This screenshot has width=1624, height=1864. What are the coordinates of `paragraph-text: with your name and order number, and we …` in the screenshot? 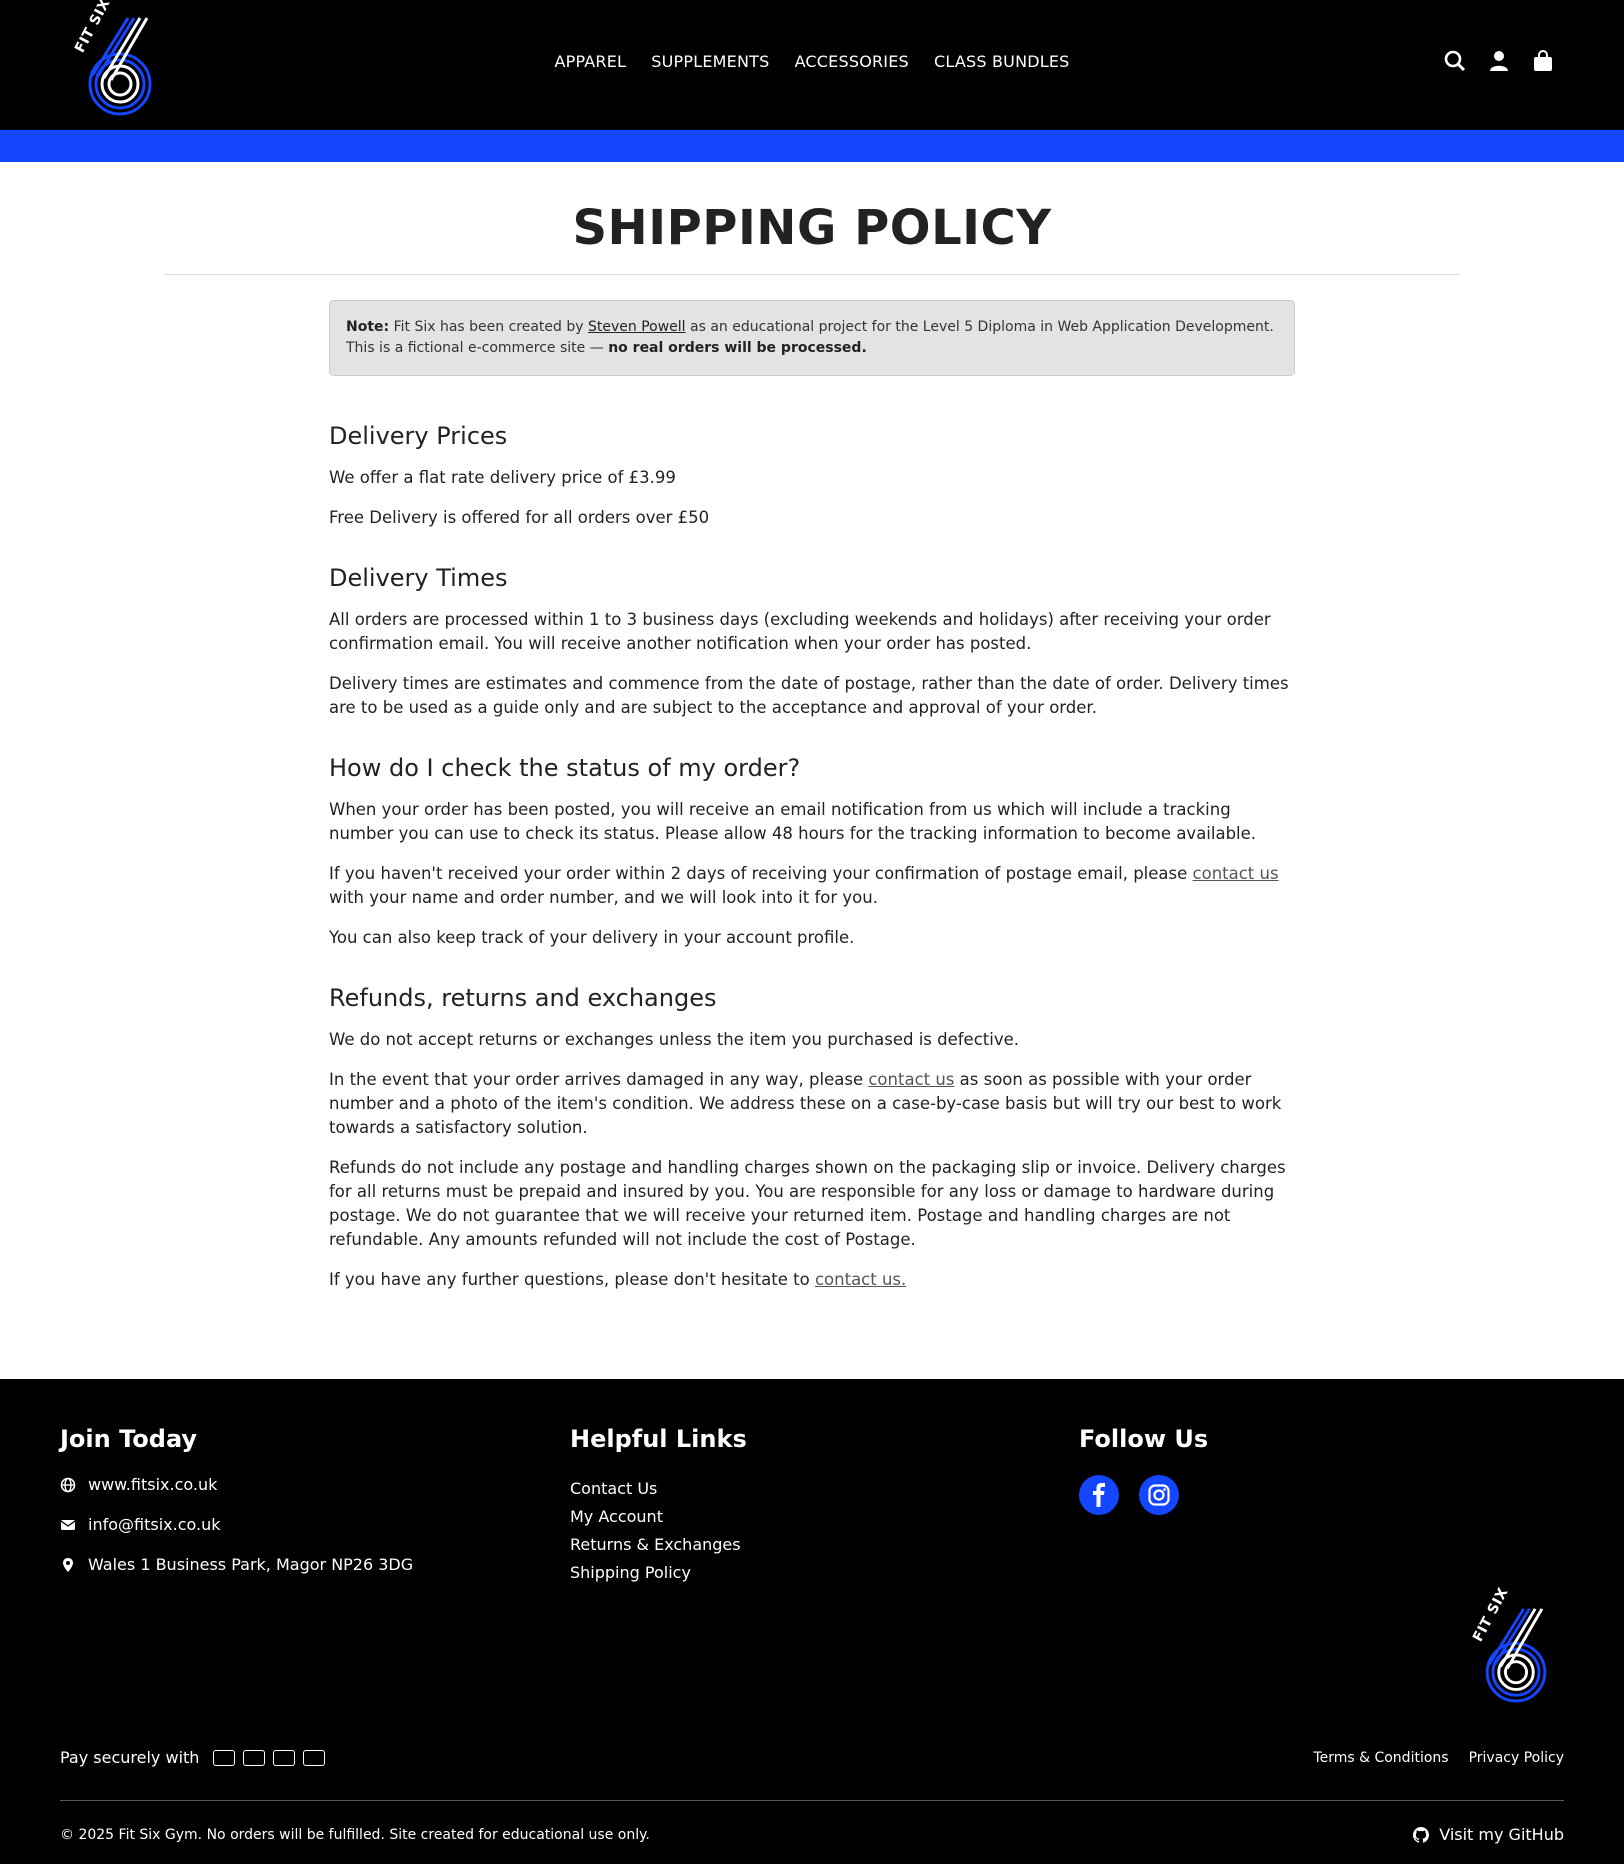 It's located at (603, 897).